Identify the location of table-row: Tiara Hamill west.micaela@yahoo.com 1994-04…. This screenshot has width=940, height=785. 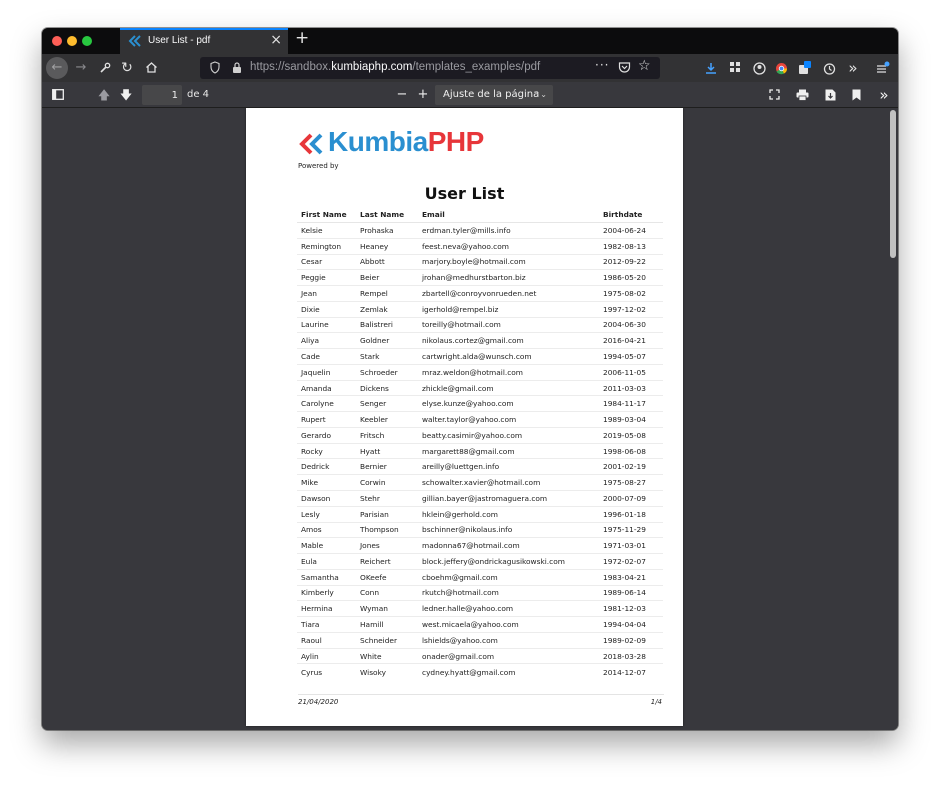
(480, 624).